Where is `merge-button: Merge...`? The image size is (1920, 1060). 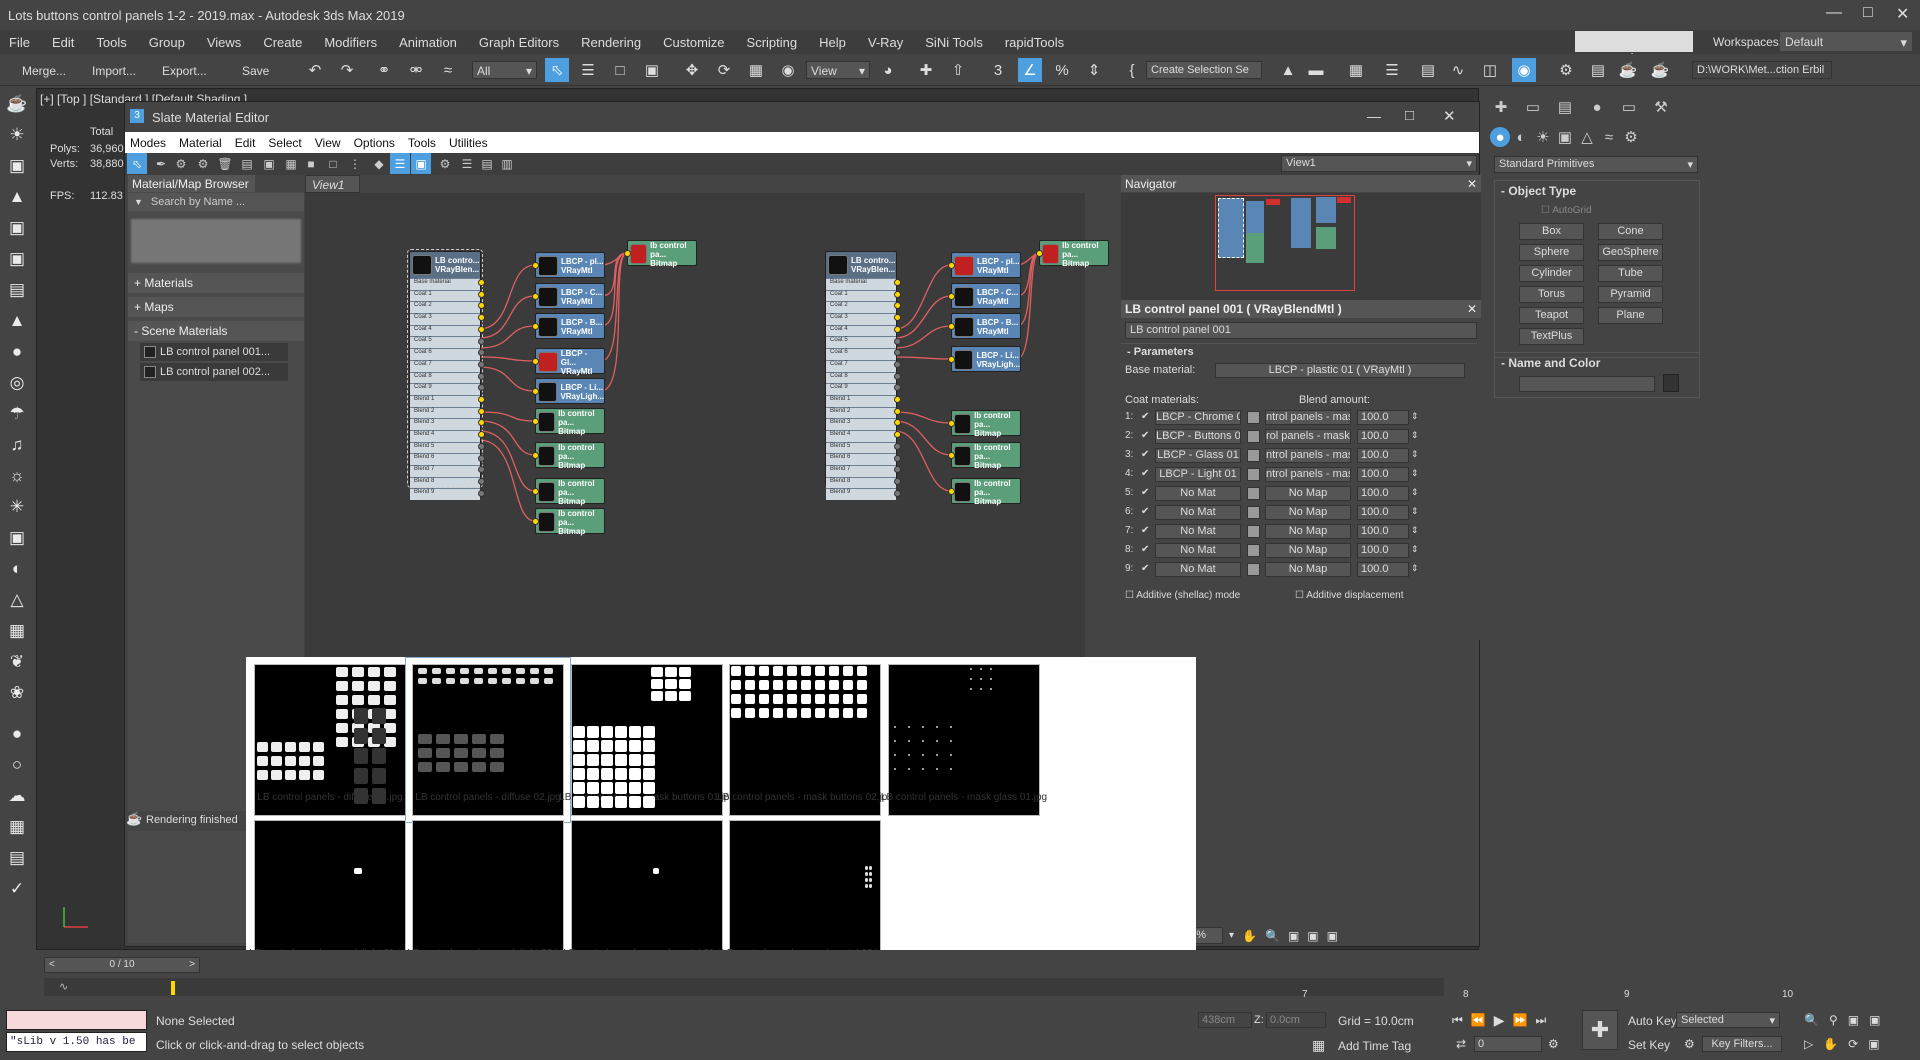 merge-button: Merge... is located at coordinates (44, 71).